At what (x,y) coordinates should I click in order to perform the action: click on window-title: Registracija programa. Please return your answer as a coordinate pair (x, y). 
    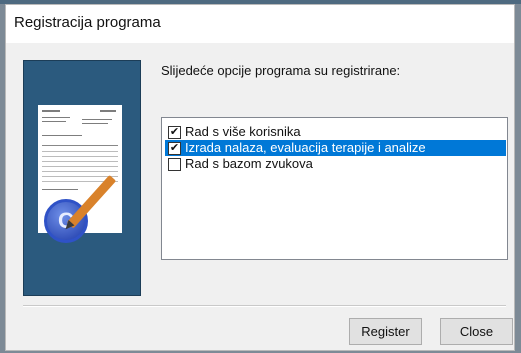
    Looking at the image, I should click on (87, 22).